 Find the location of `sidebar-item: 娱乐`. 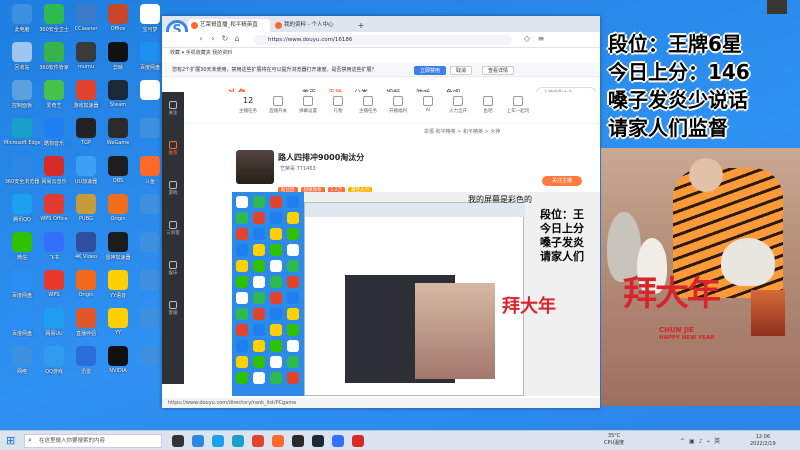

sidebar-item: 娱乐 is located at coordinates (173, 269).